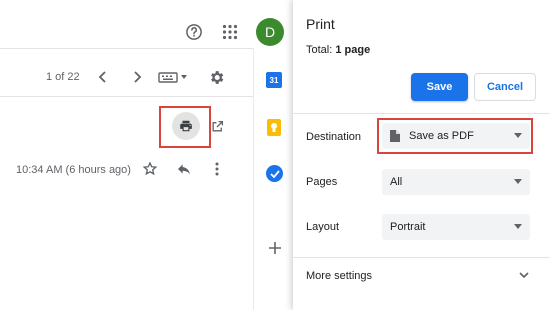 The height and width of the screenshot is (310, 550). I want to click on calendar-day: 31, so click(274, 80).